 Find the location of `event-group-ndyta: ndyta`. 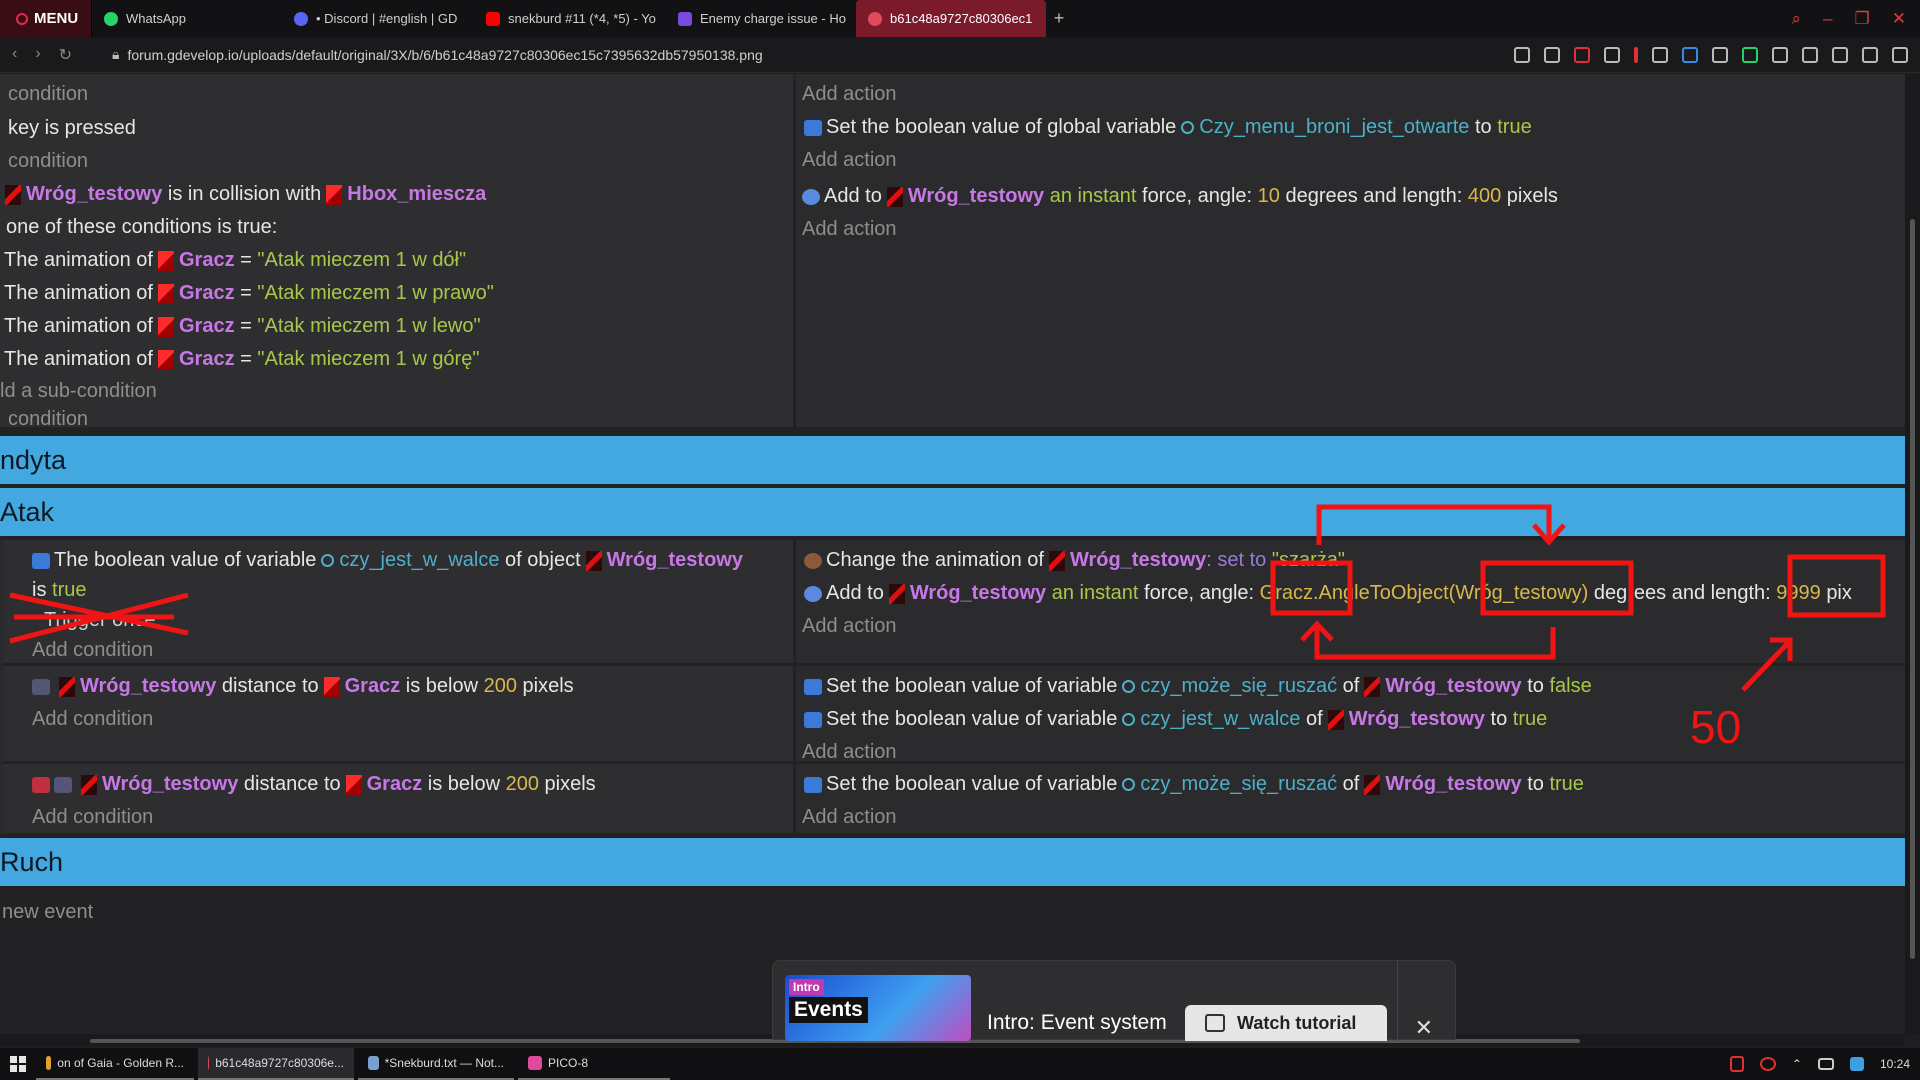

event-group-ndyta: ndyta is located at coordinates (952, 460).